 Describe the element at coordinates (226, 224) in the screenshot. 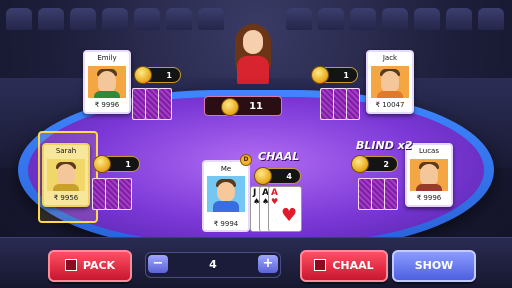

I see `player-money: ₹ 9994` at that location.